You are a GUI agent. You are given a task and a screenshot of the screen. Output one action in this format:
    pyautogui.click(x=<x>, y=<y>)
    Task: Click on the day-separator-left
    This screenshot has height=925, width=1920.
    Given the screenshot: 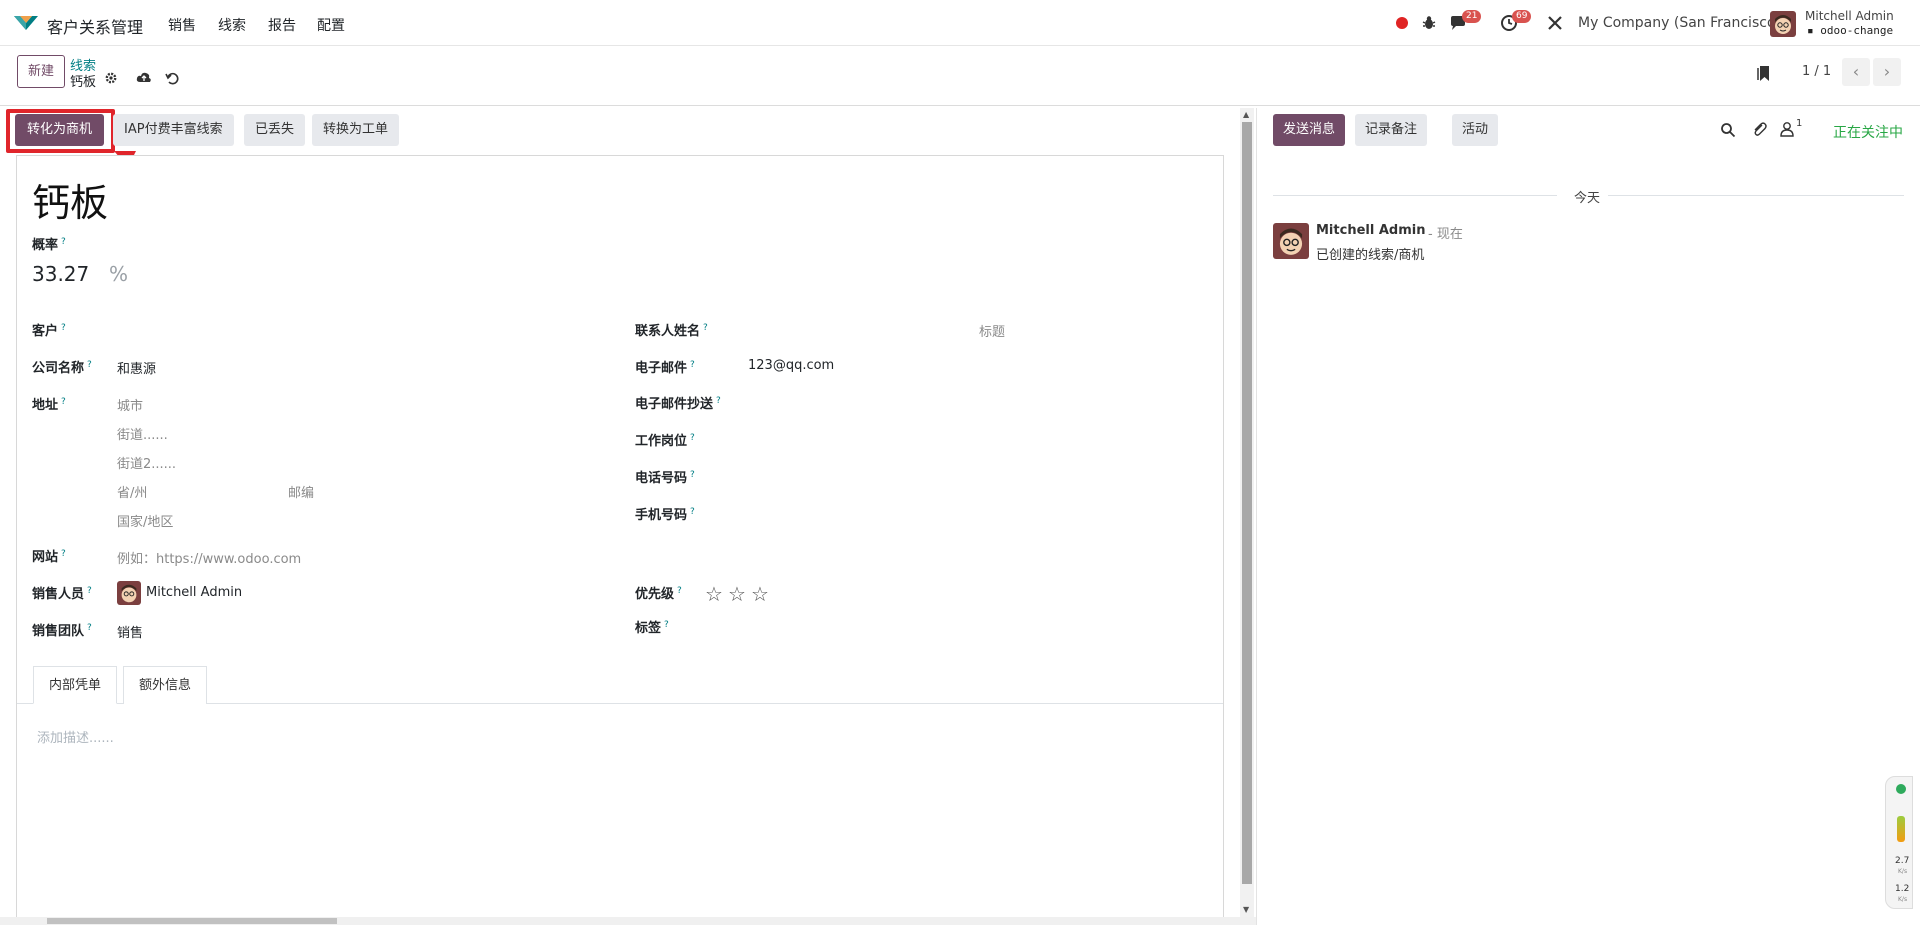 What is the action you would take?
    pyautogui.click(x=1415, y=195)
    